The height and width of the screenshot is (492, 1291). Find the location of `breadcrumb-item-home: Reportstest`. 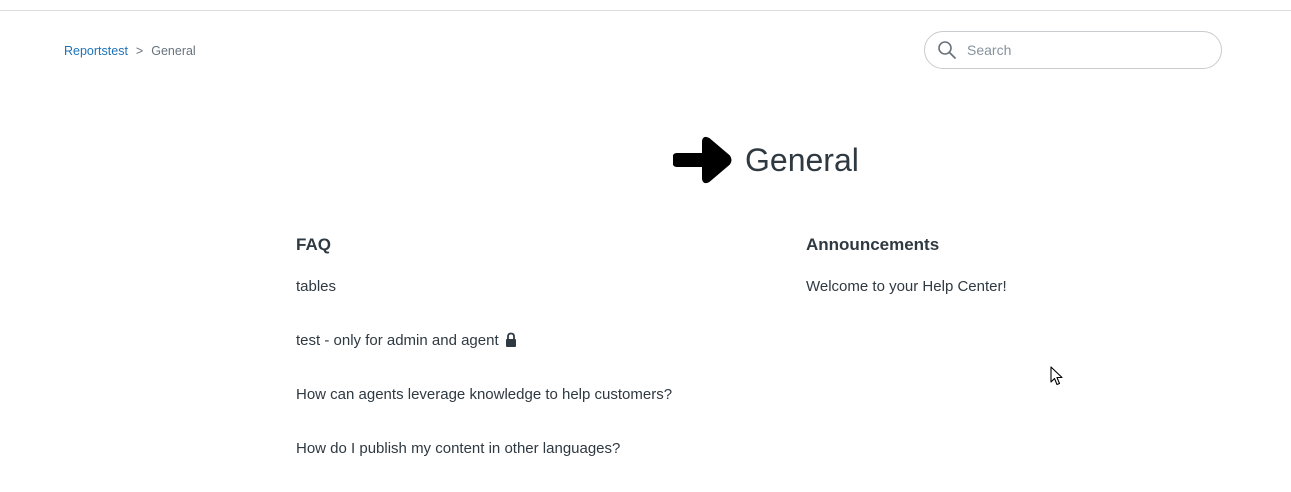

breadcrumb-item-home: Reportstest is located at coordinates (96, 51).